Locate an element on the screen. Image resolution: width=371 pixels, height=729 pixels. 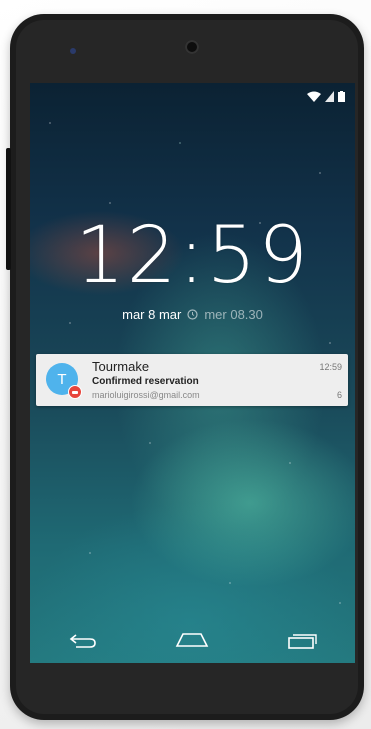
sensor-dot is located at coordinates (73, 51).